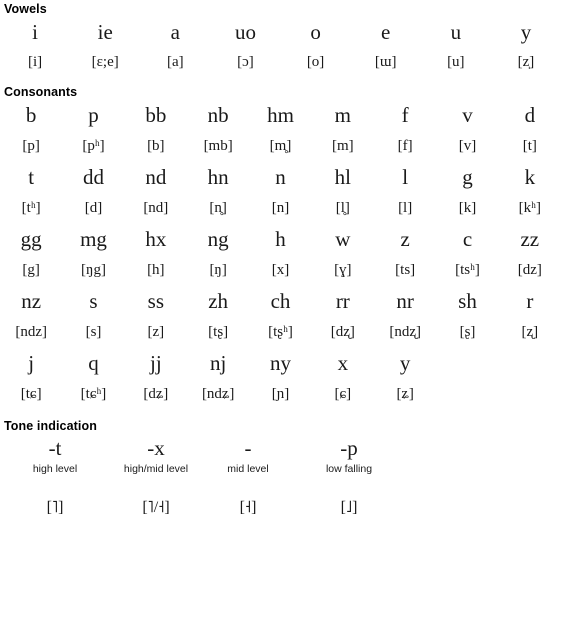 The height and width of the screenshot is (617, 561). I want to click on consonant-letter-row: gg mg hx ng h w z c zz, so click(280, 239).